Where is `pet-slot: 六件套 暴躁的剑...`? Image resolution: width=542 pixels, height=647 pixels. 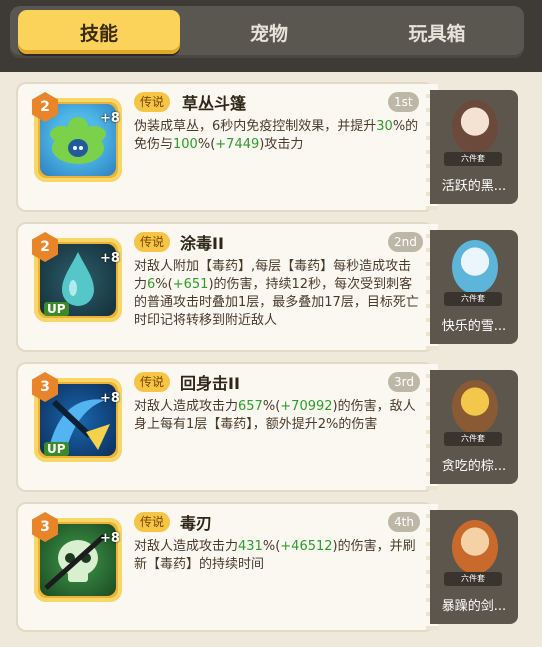 pet-slot: 六件套 暴躁的剑... is located at coordinates (474, 567).